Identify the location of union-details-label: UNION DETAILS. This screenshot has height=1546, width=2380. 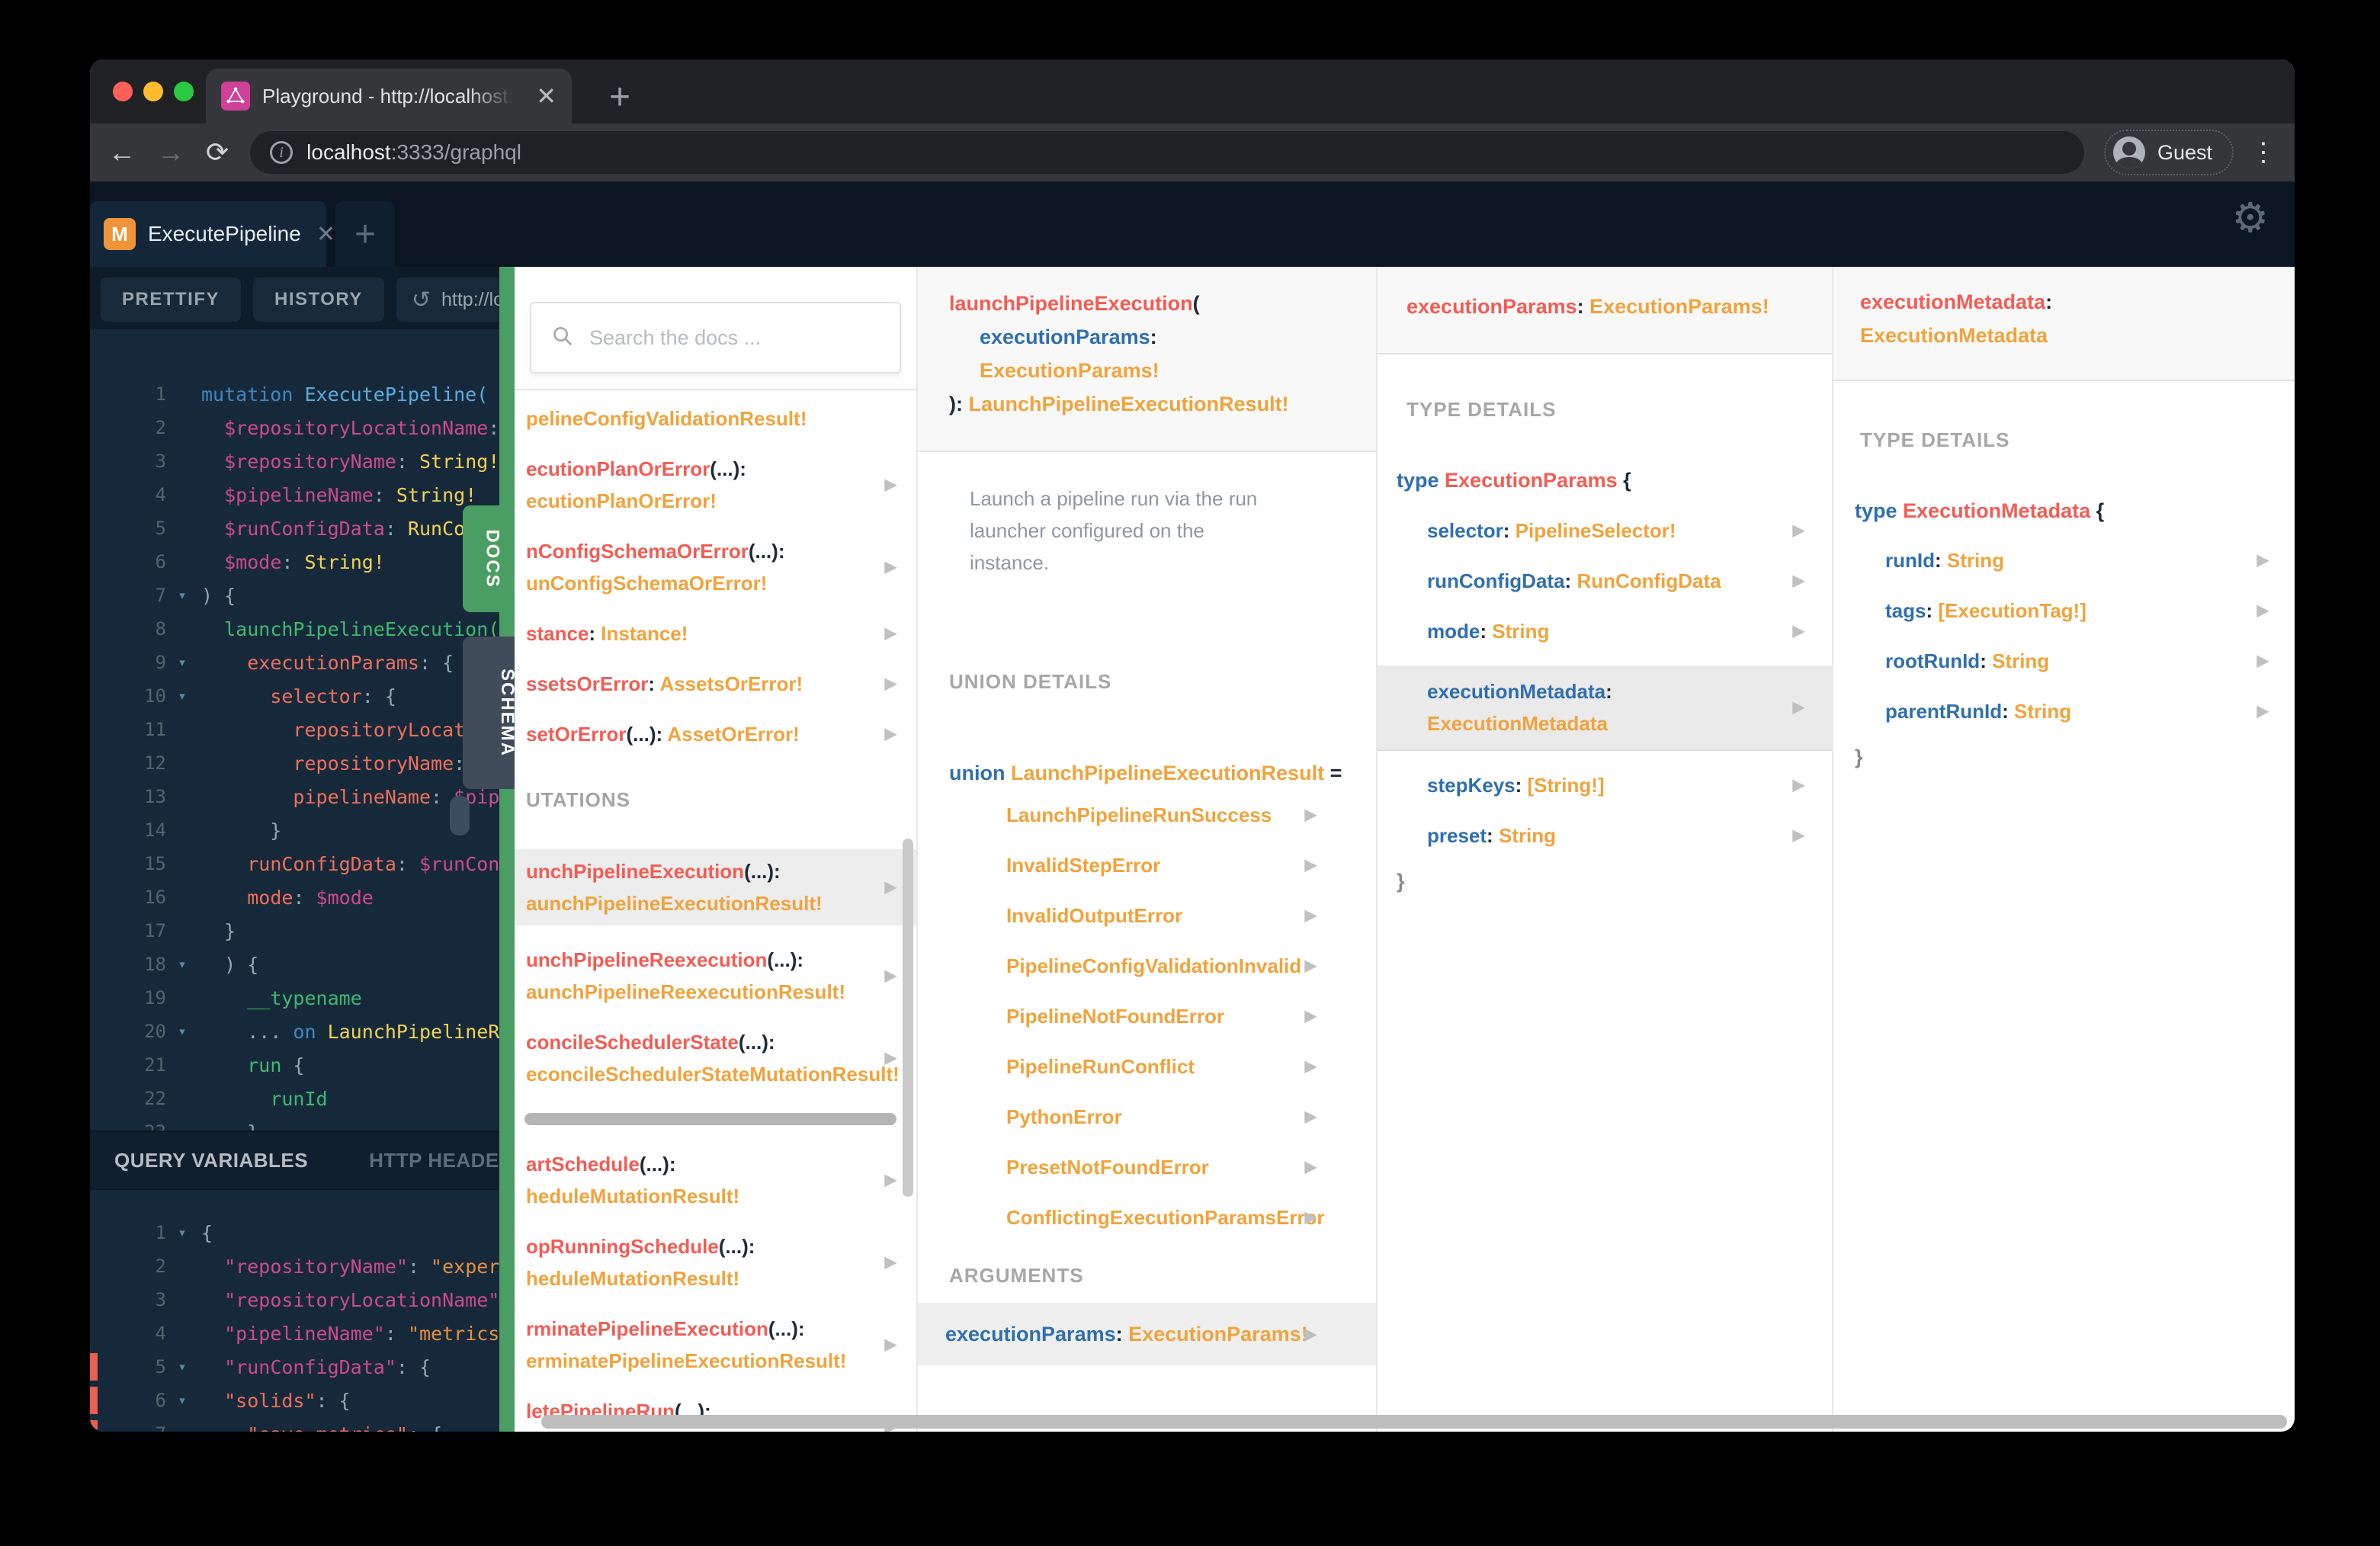
(1030, 681).